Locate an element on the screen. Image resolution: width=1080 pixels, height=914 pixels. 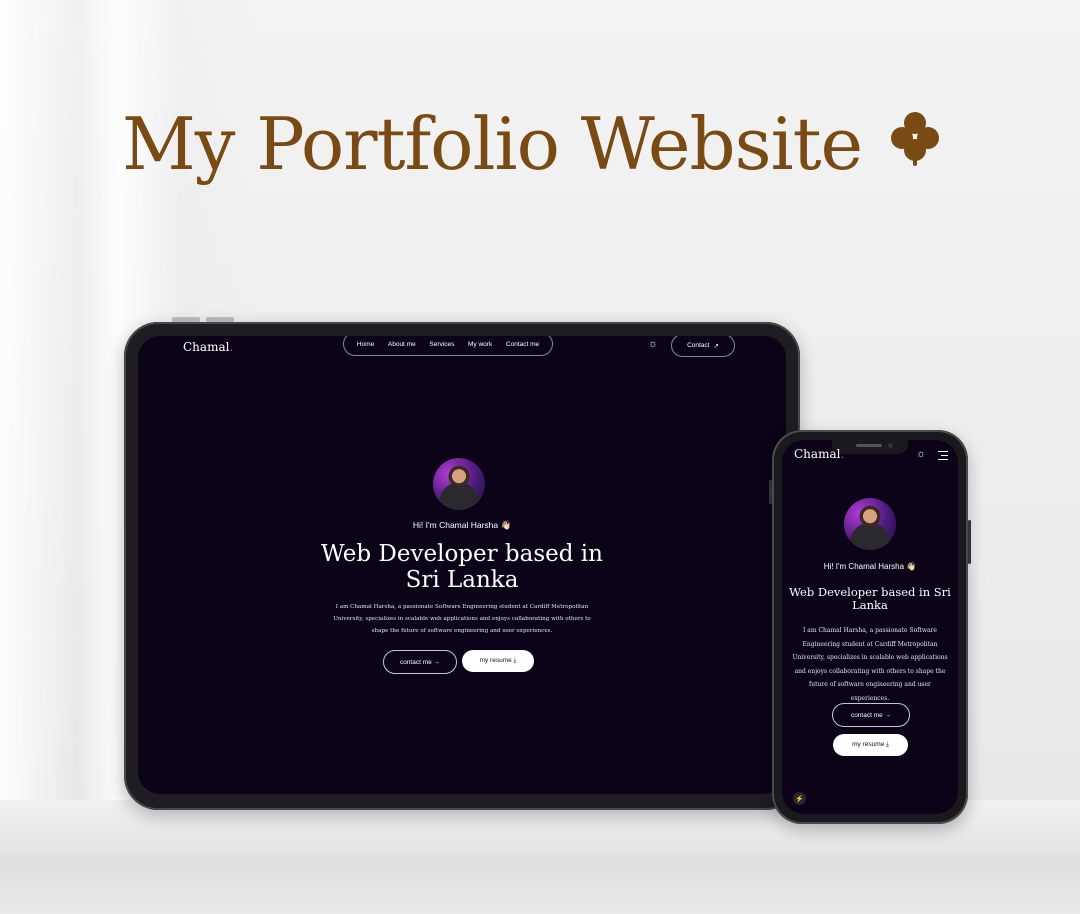
nav-item-about: About me is located at coordinates (402, 344).